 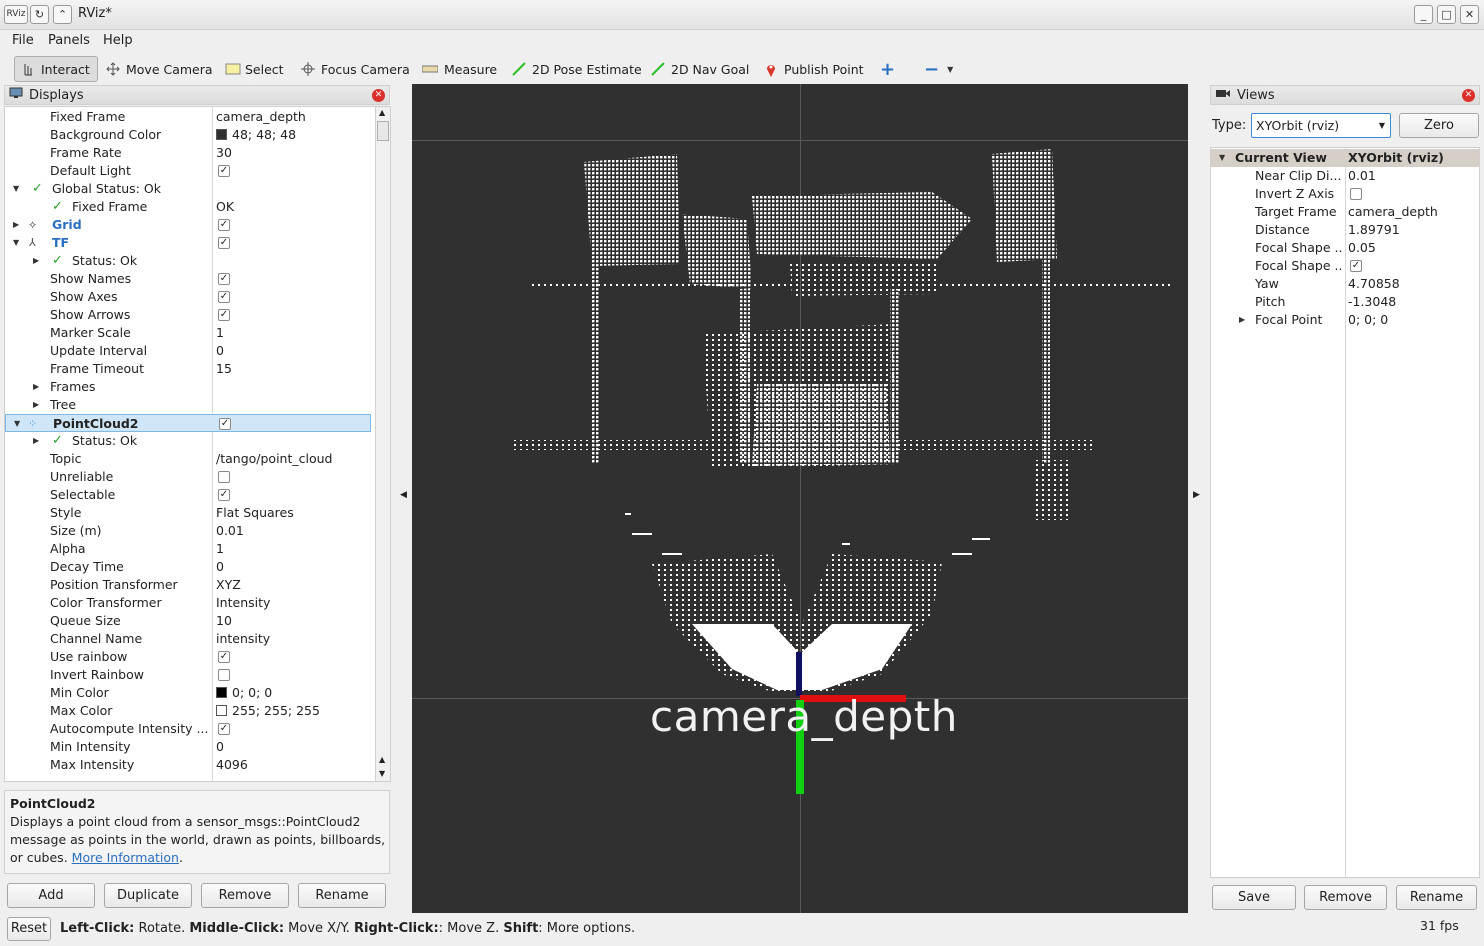 I want to click on current-view-row: ▼ Current View XYOrbit (rviz), so click(x=1345, y=158).